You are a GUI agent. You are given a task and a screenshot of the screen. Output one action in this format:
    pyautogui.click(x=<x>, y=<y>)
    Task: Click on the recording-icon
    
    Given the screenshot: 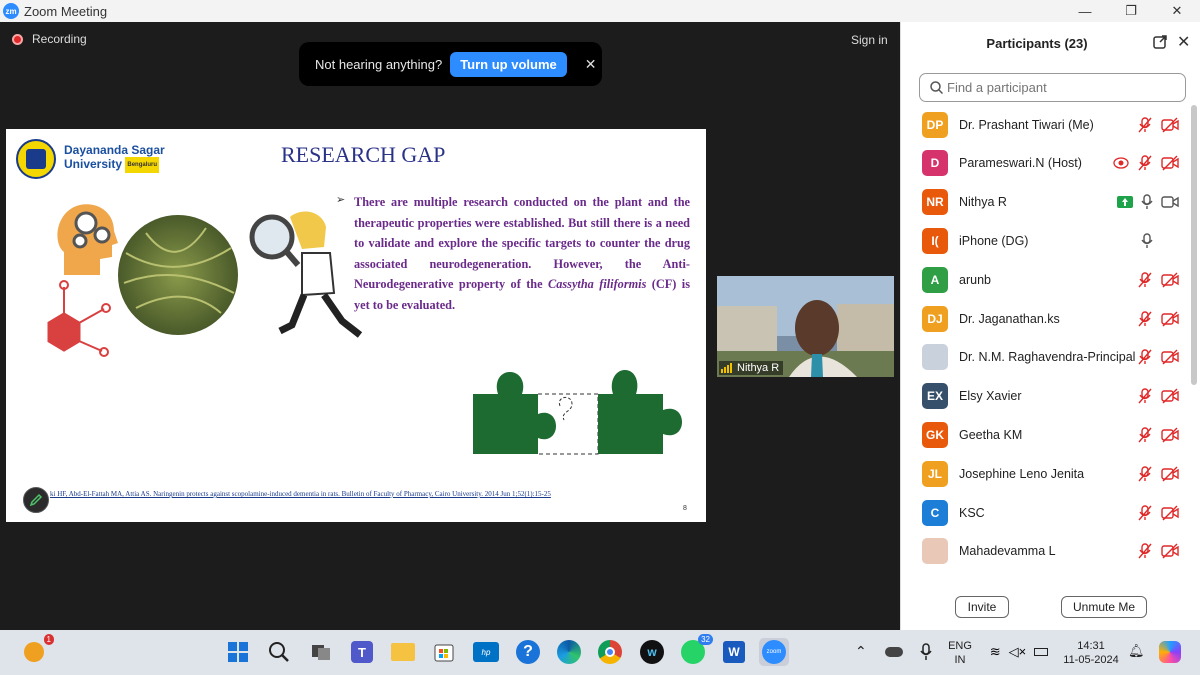 What is the action you would take?
    pyautogui.click(x=17, y=39)
    